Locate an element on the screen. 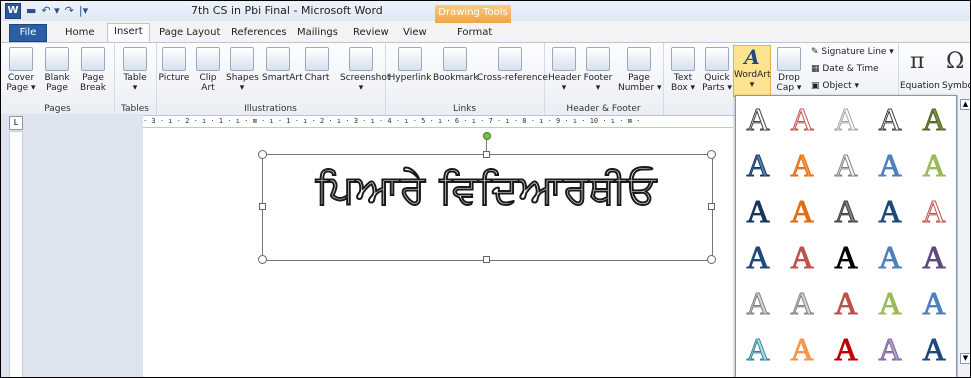  signature-line-button: ✎ Signature Line ▾ is located at coordinates (852, 52).